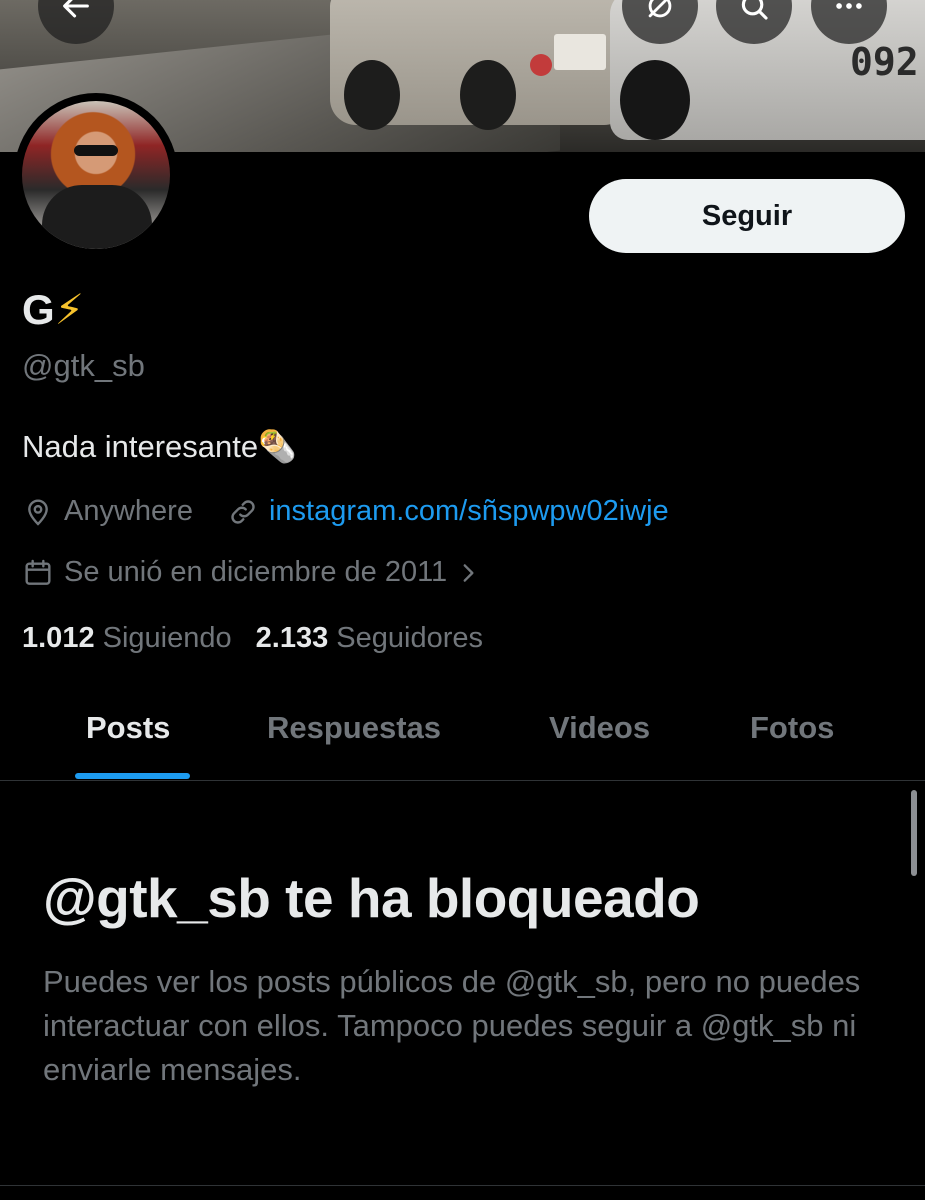  I want to click on profile-joined-row: Se unió en diciembre de 2011, so click(256, 572).